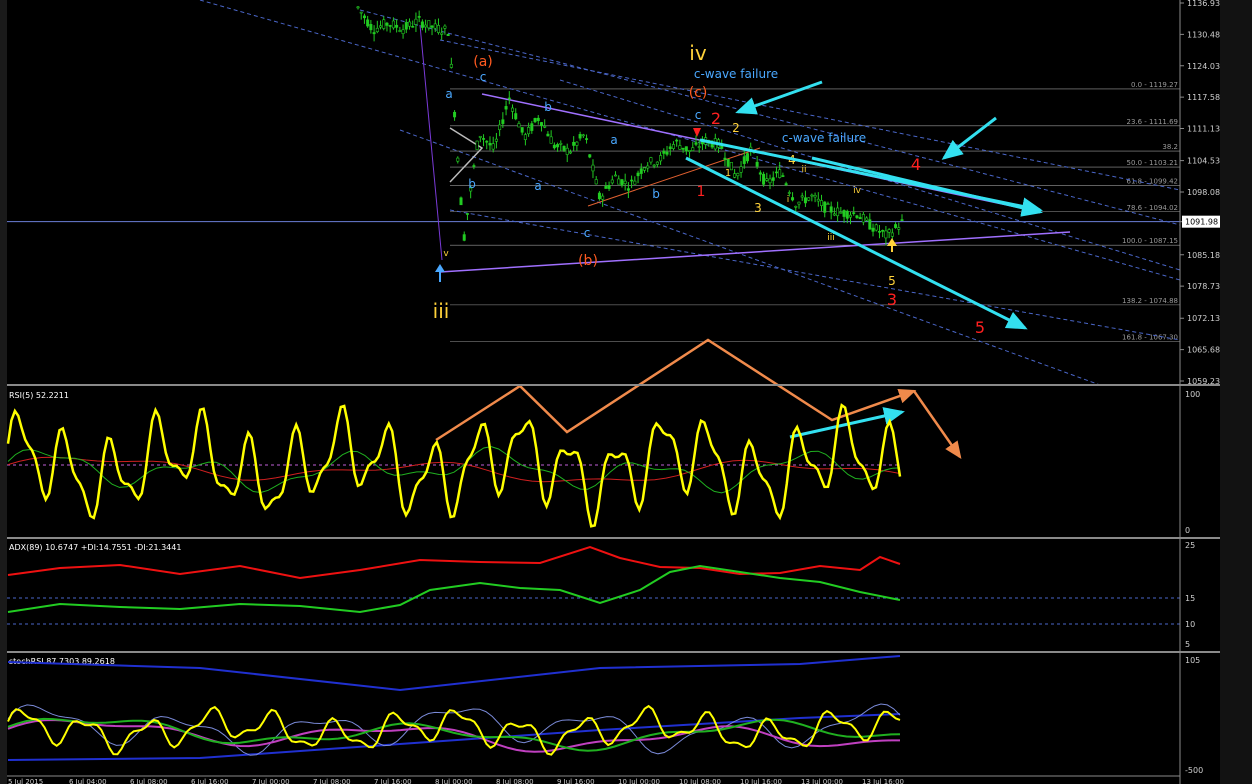 The height and width of the screenshot is (784, 1252). I want to click on price-tick-label: 1072.13, so click(1203, 318).